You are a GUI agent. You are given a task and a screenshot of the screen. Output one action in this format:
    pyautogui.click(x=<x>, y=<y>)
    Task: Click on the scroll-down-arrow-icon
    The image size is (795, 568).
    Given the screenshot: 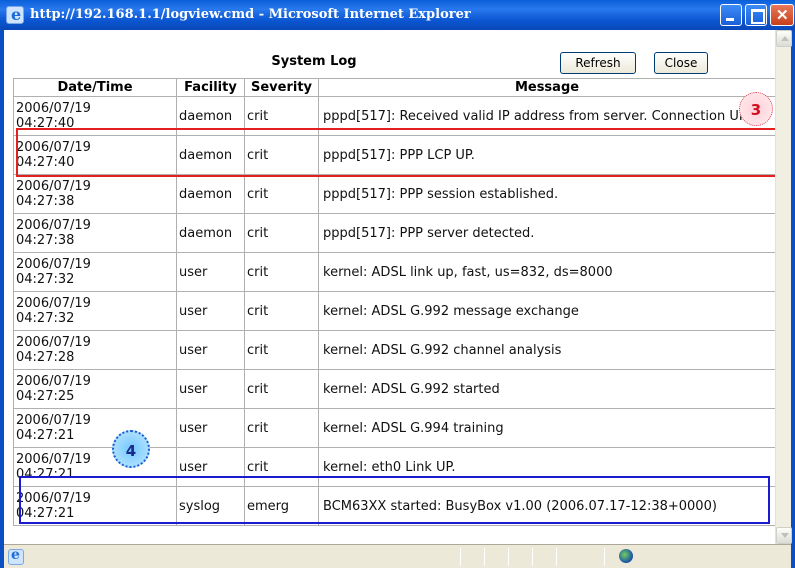 What is the action you would take?
    pyautogui.click(x=784, y=535)
    